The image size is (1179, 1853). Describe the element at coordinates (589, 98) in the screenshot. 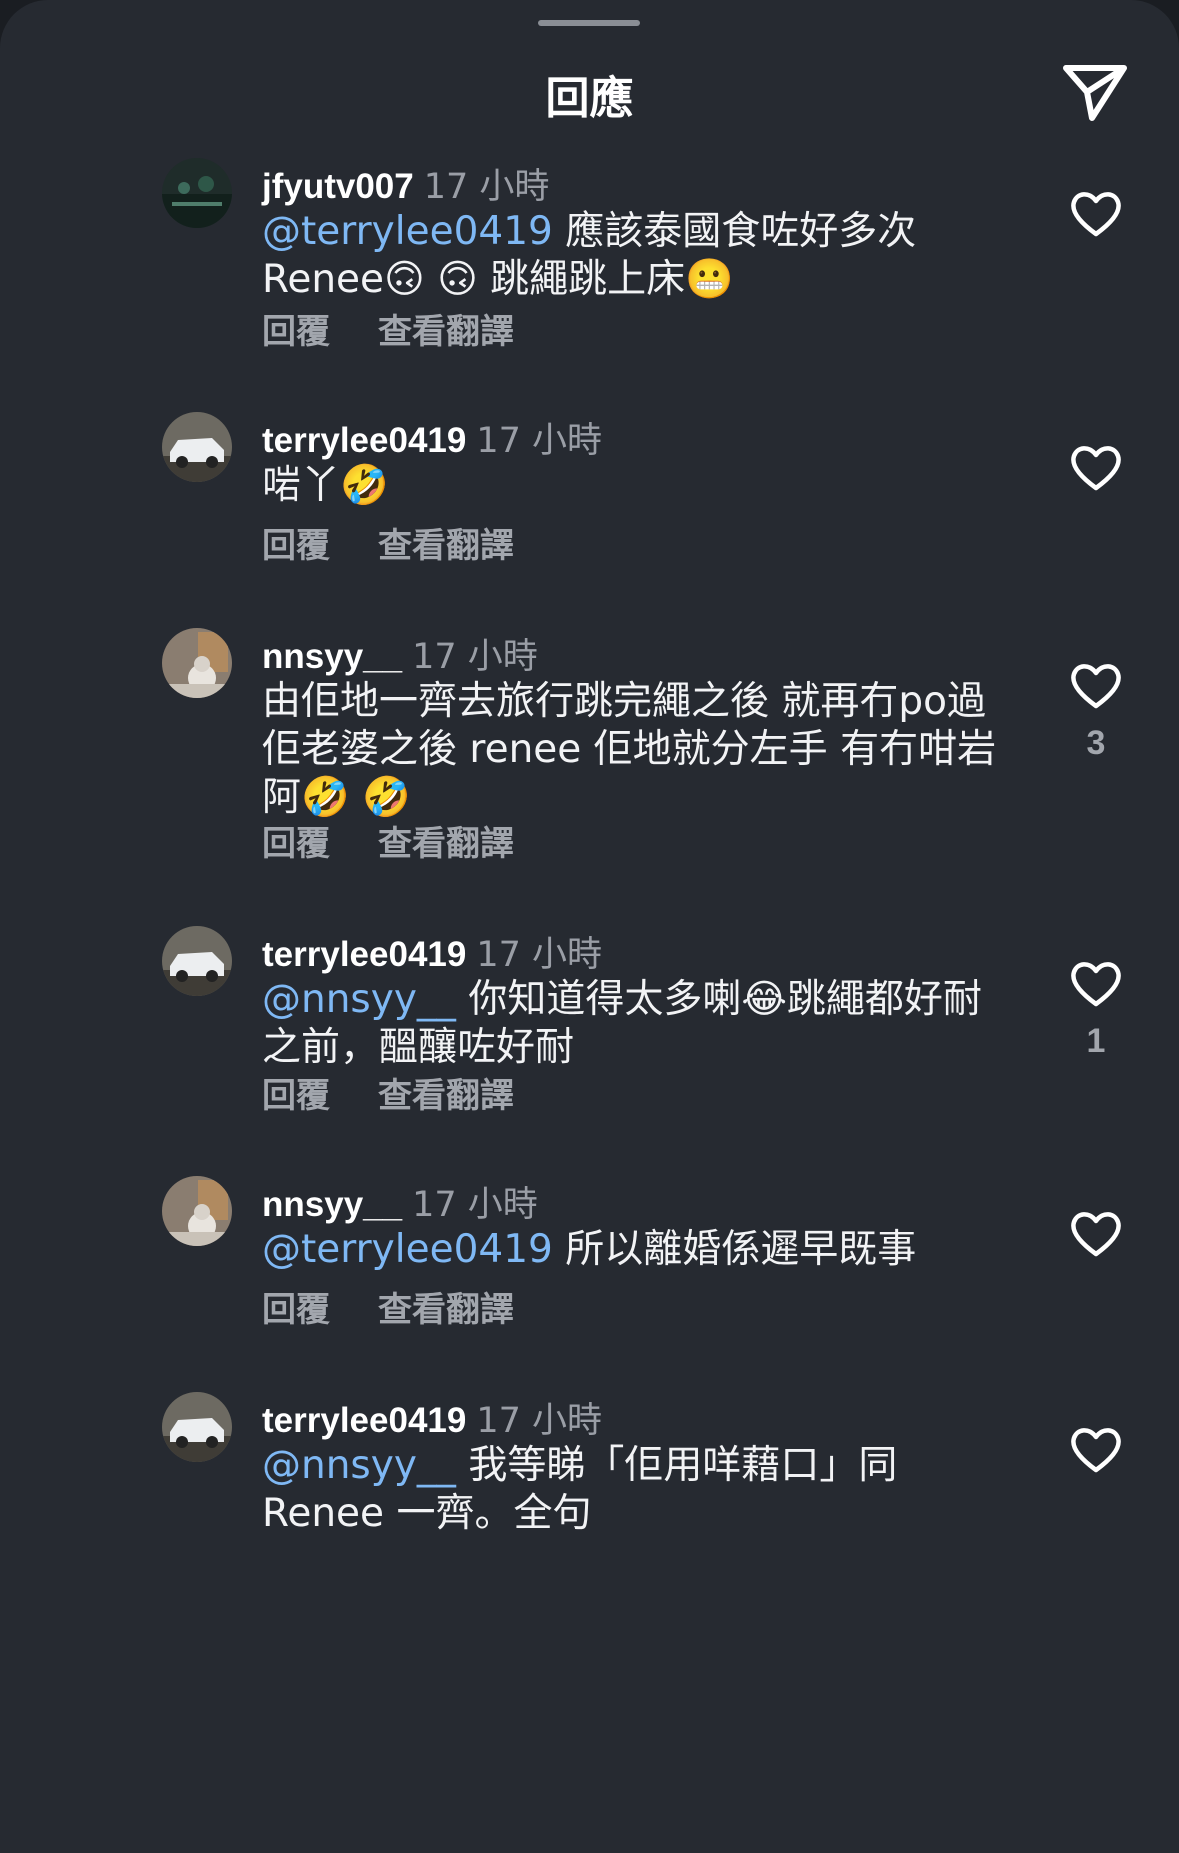

I see `sheet-title: 回應` at that location.